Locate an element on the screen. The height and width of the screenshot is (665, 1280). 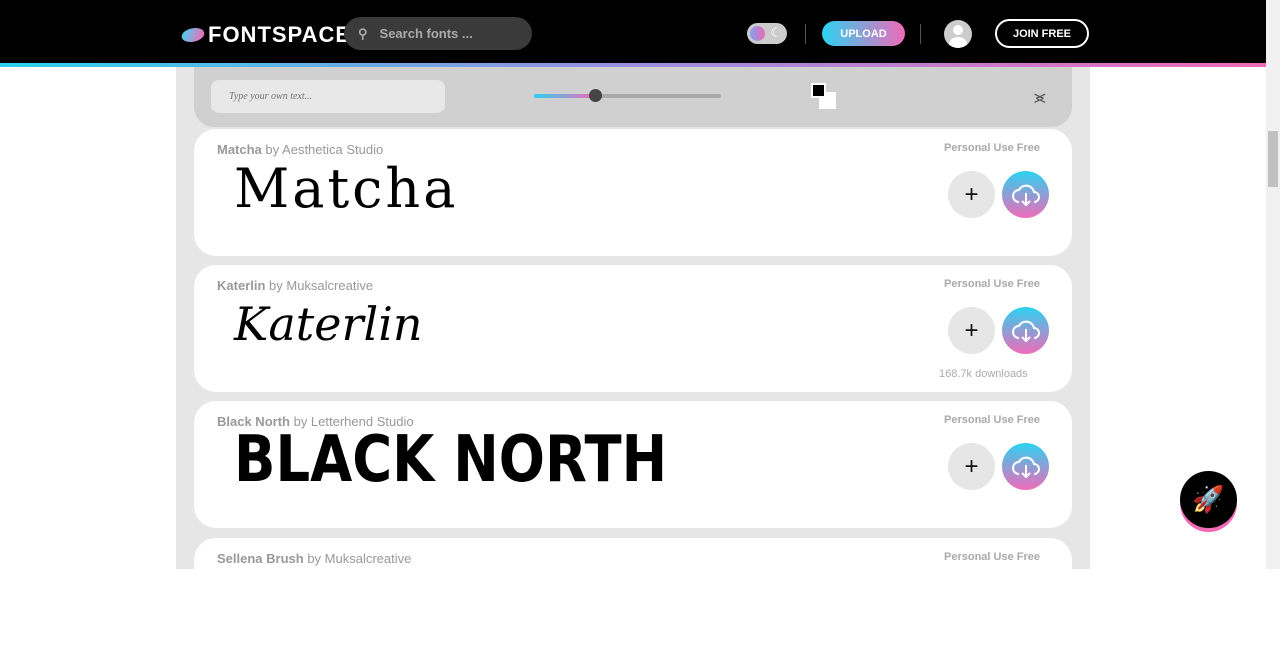
font-title: Katerlin by Muksalcreative is located at coordinates (295, 285).